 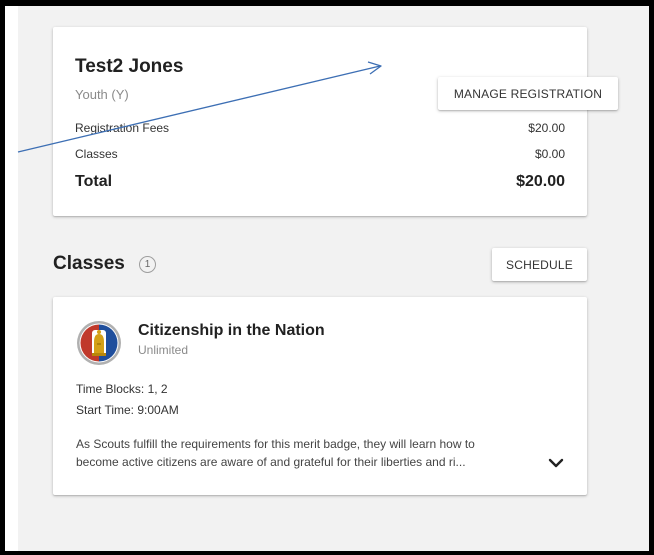 I want to click on class-time-blocks: Time Blocks: 1, 2, so click(x=122, y=389).